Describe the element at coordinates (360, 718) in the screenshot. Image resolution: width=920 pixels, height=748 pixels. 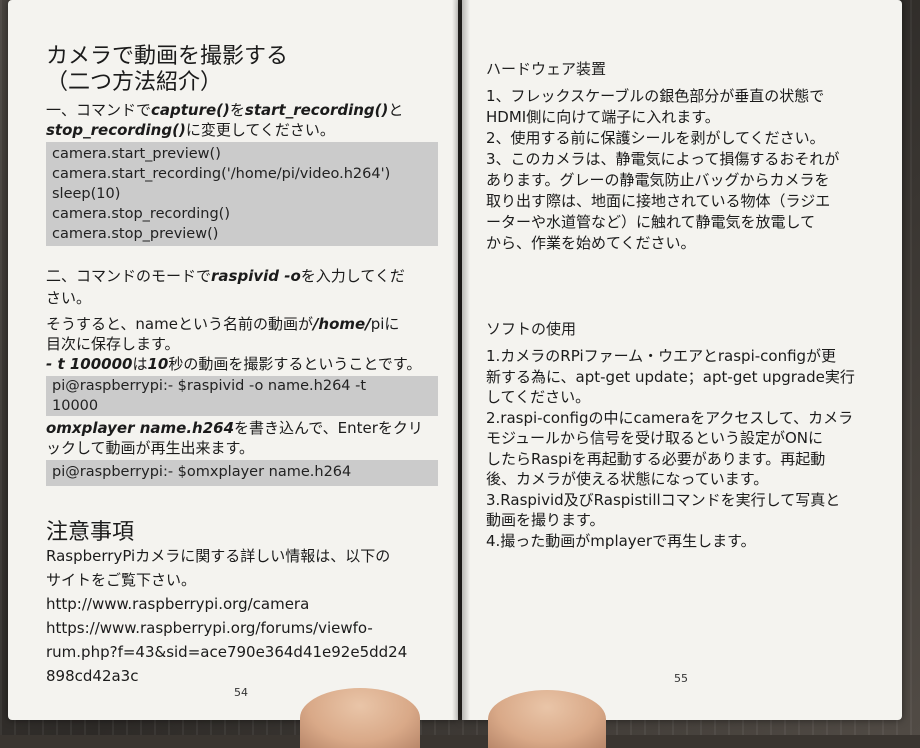
I see `left-thumb` at that location.